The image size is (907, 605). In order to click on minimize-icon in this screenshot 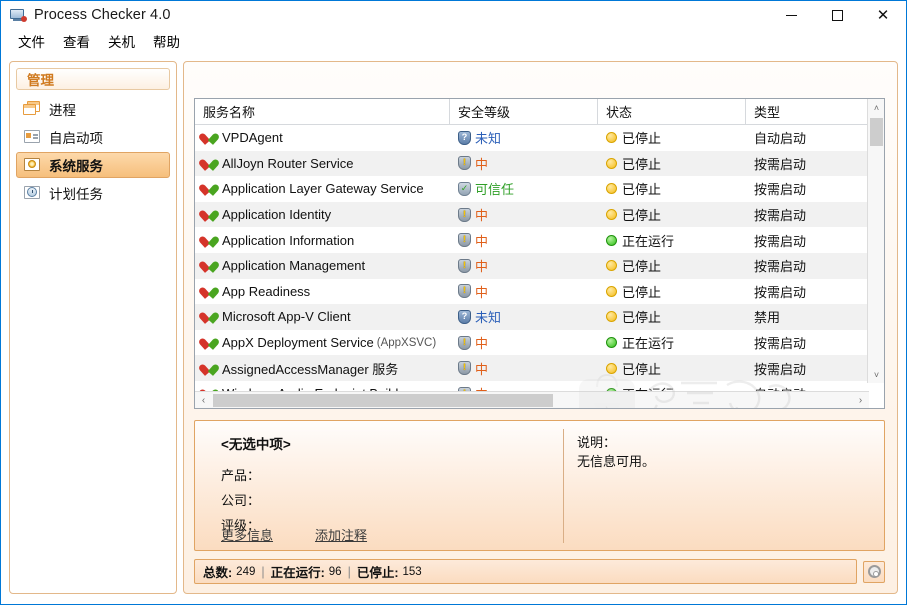, I will do `click(791, 15)`.